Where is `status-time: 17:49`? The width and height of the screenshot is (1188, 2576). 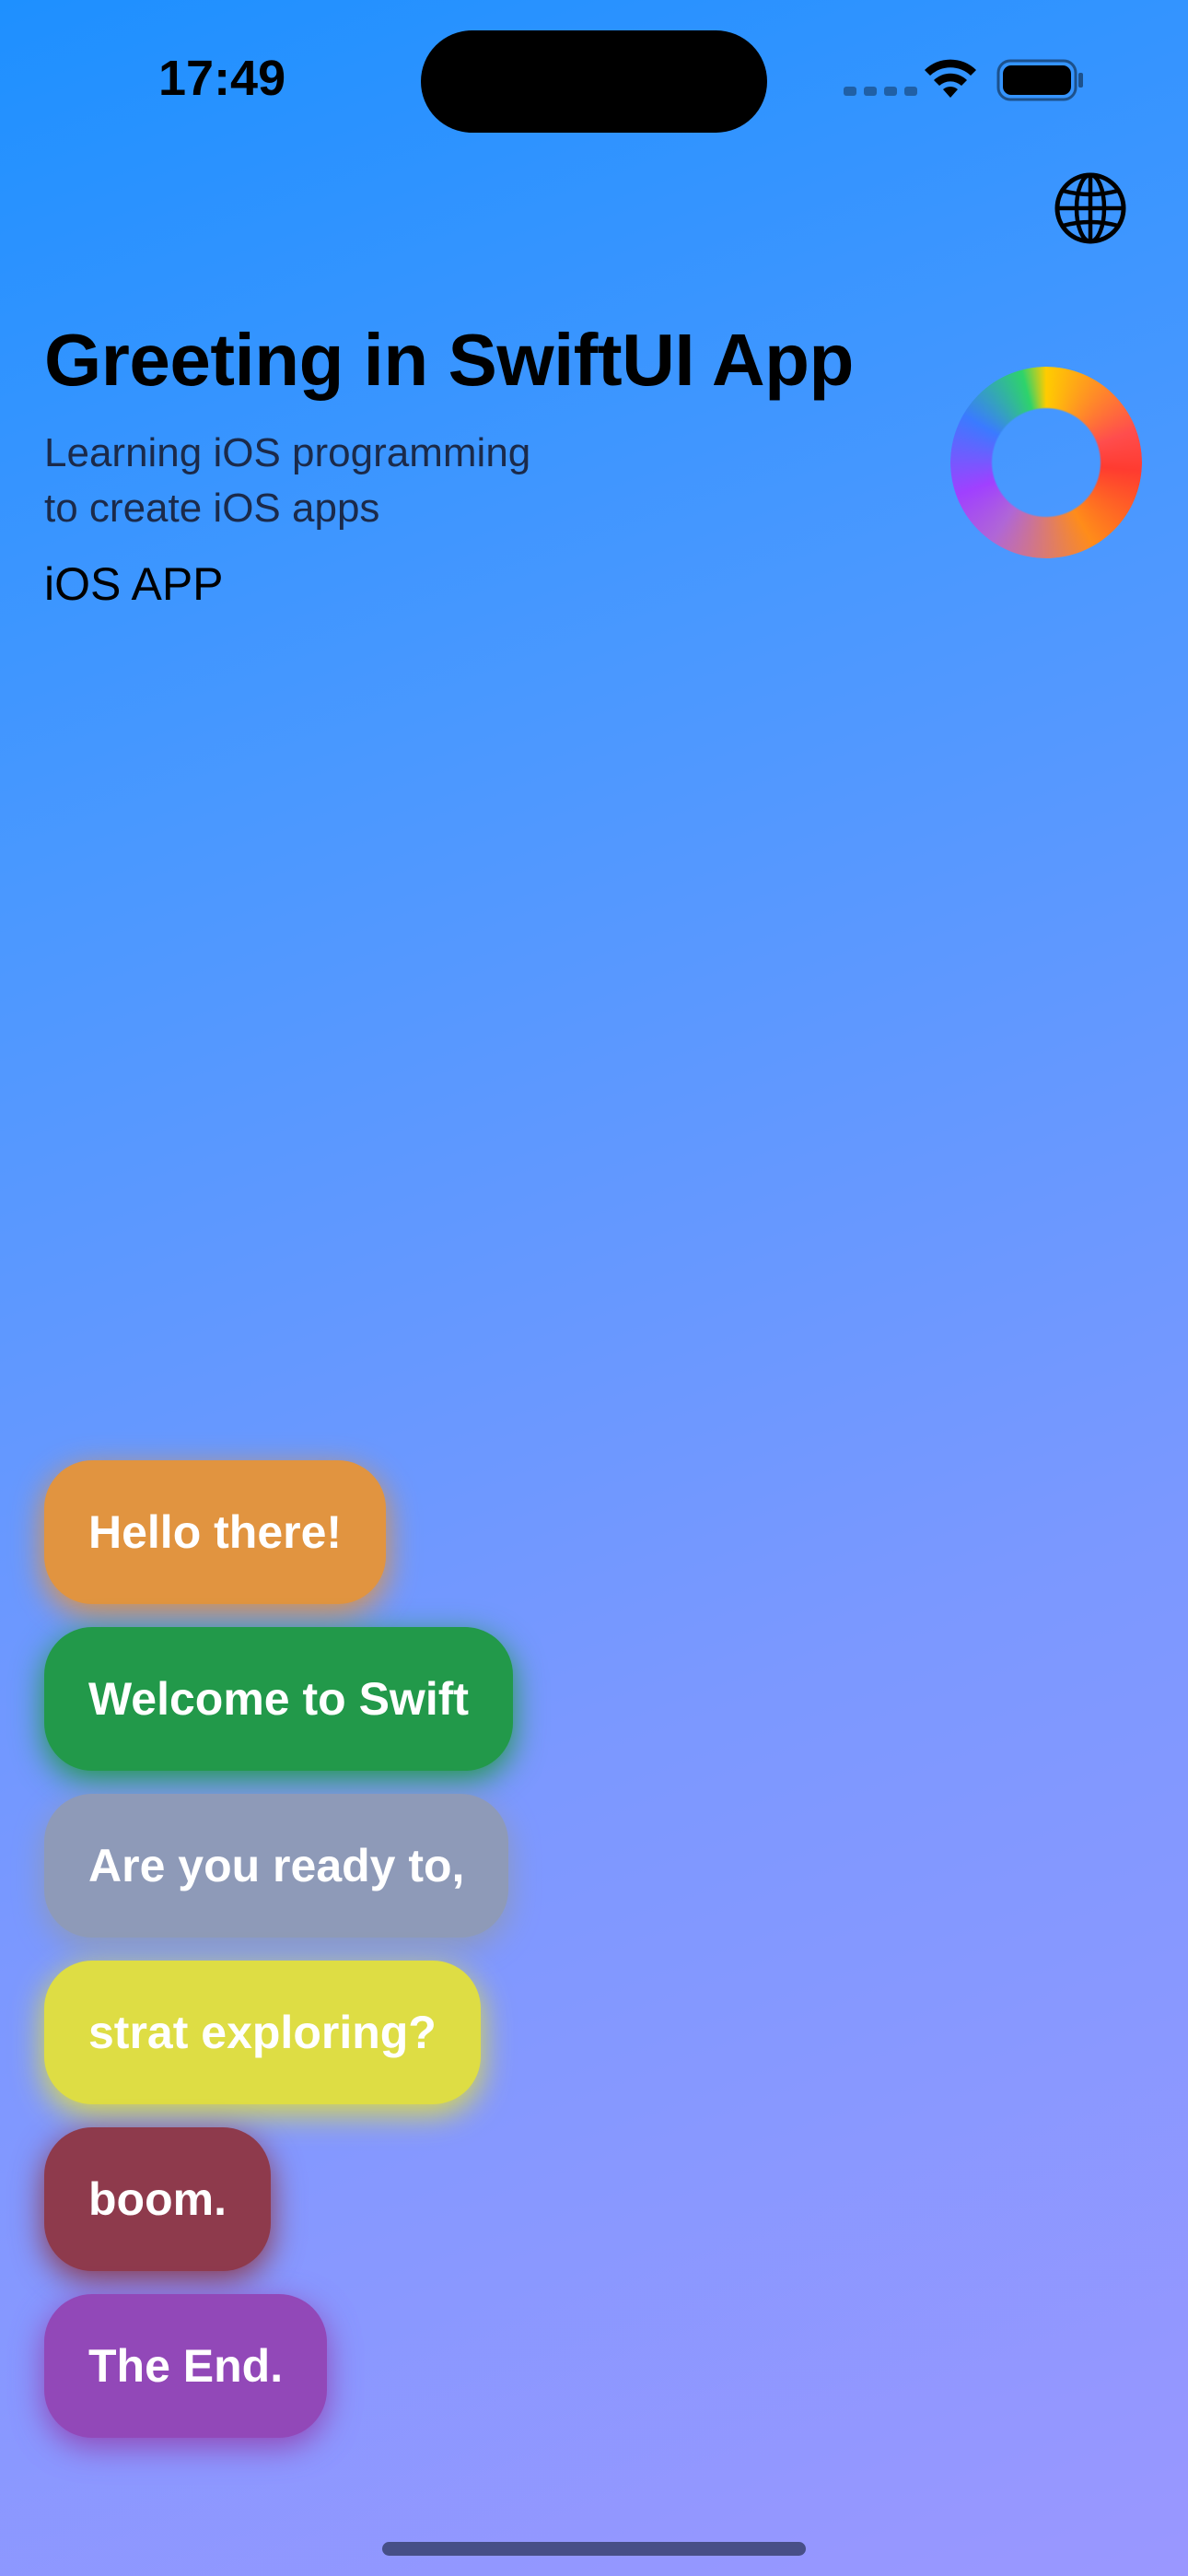 status-time: 17:49 is located at coordinates (222, 78).